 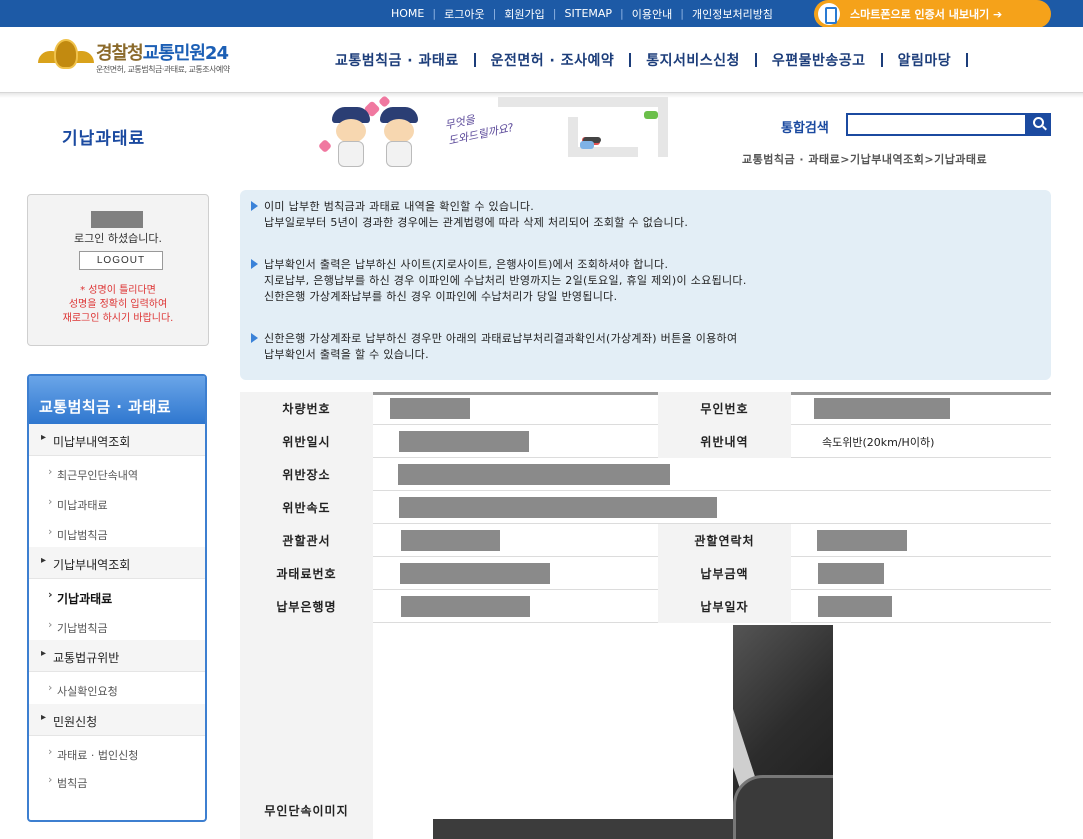 What do you see at coordinates (724, 606) in the screenshot?
I see `pay-date-label: 납부일자` at bounding box center [724, 606].